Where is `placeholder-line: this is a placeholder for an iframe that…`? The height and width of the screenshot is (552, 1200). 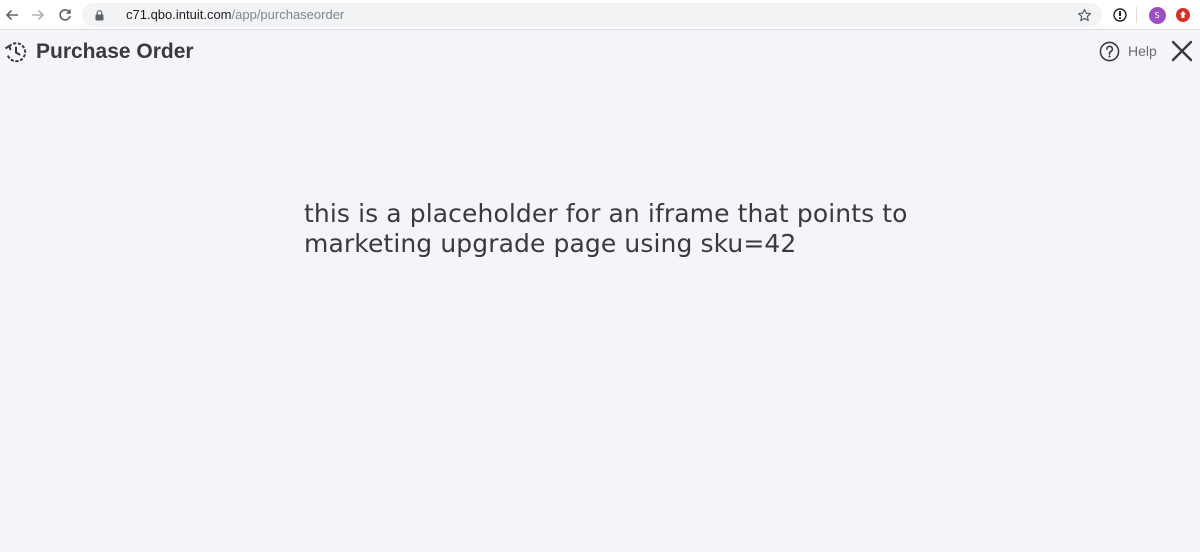
placeholder-line: this is a placeholder for an iframe that… is located at coordinates (606, 213).